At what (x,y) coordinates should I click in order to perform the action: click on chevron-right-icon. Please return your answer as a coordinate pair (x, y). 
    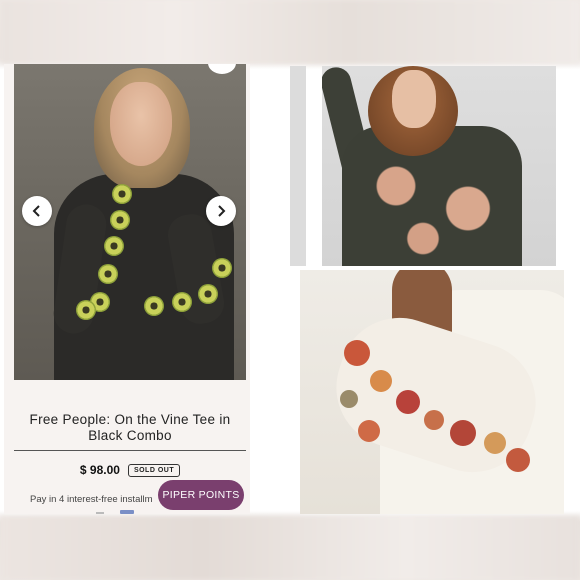
    Looking at the image, I should click on (222, 211).